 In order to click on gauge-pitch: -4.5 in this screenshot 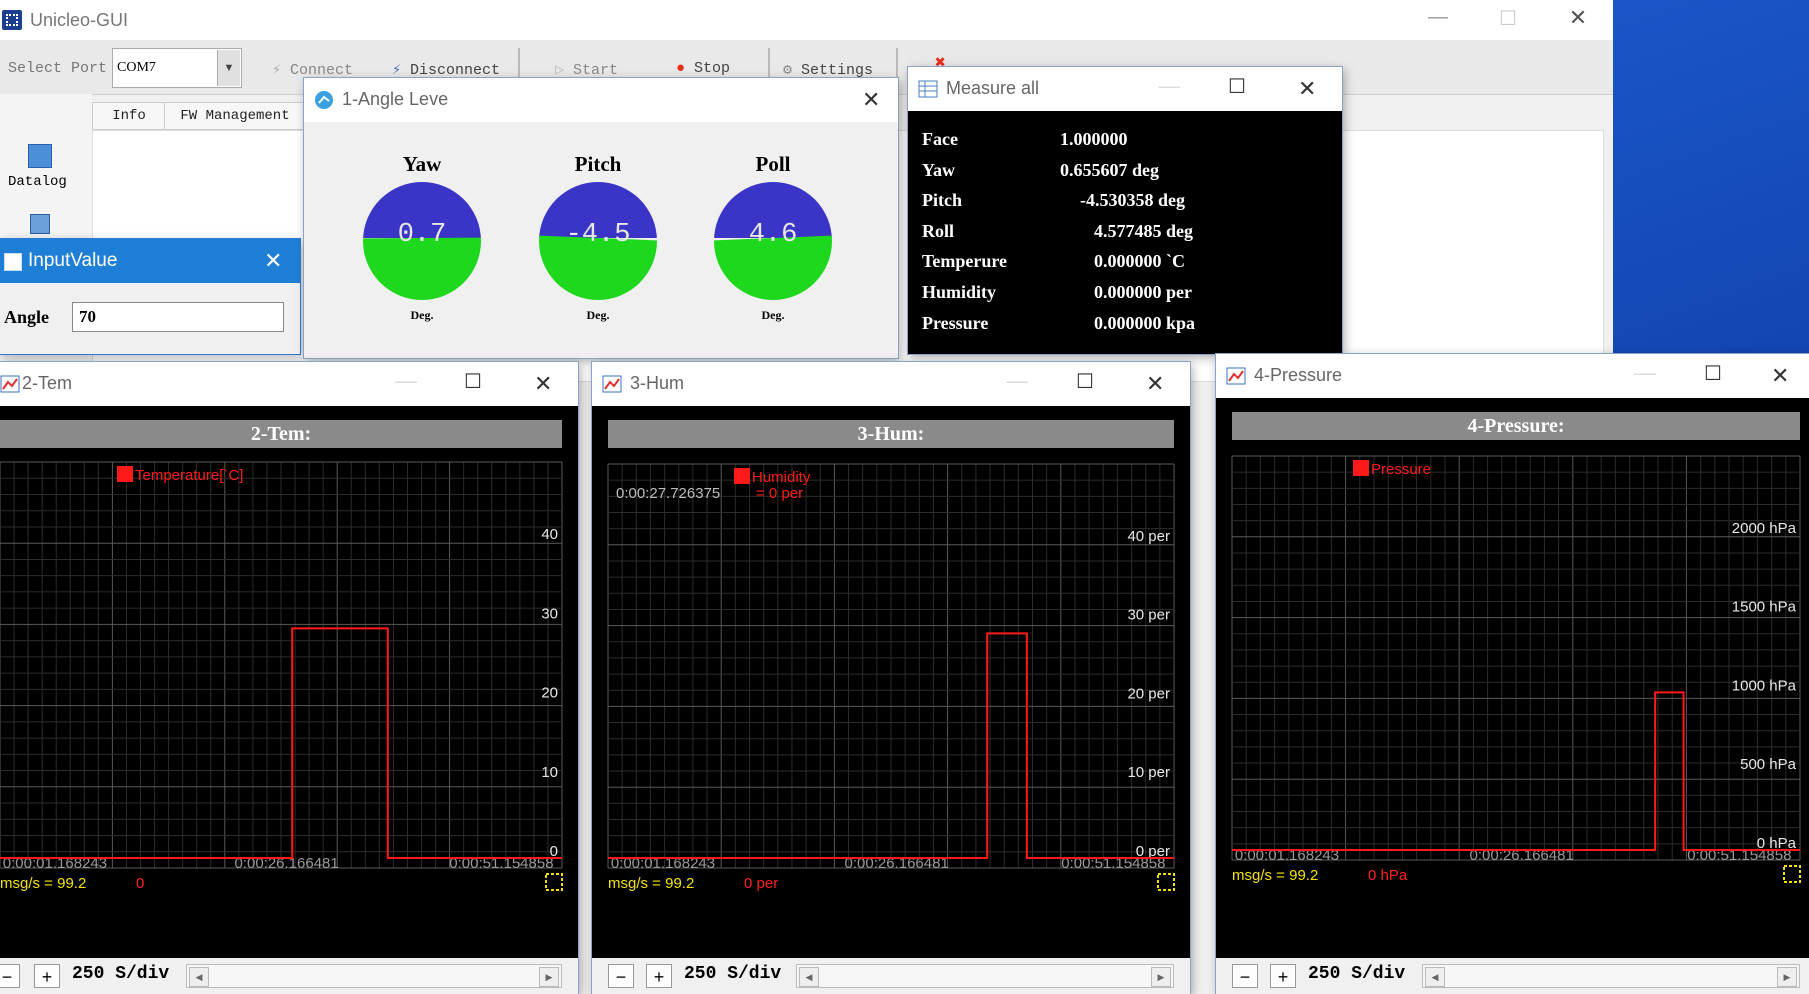, I will do `click(598, 241)`.